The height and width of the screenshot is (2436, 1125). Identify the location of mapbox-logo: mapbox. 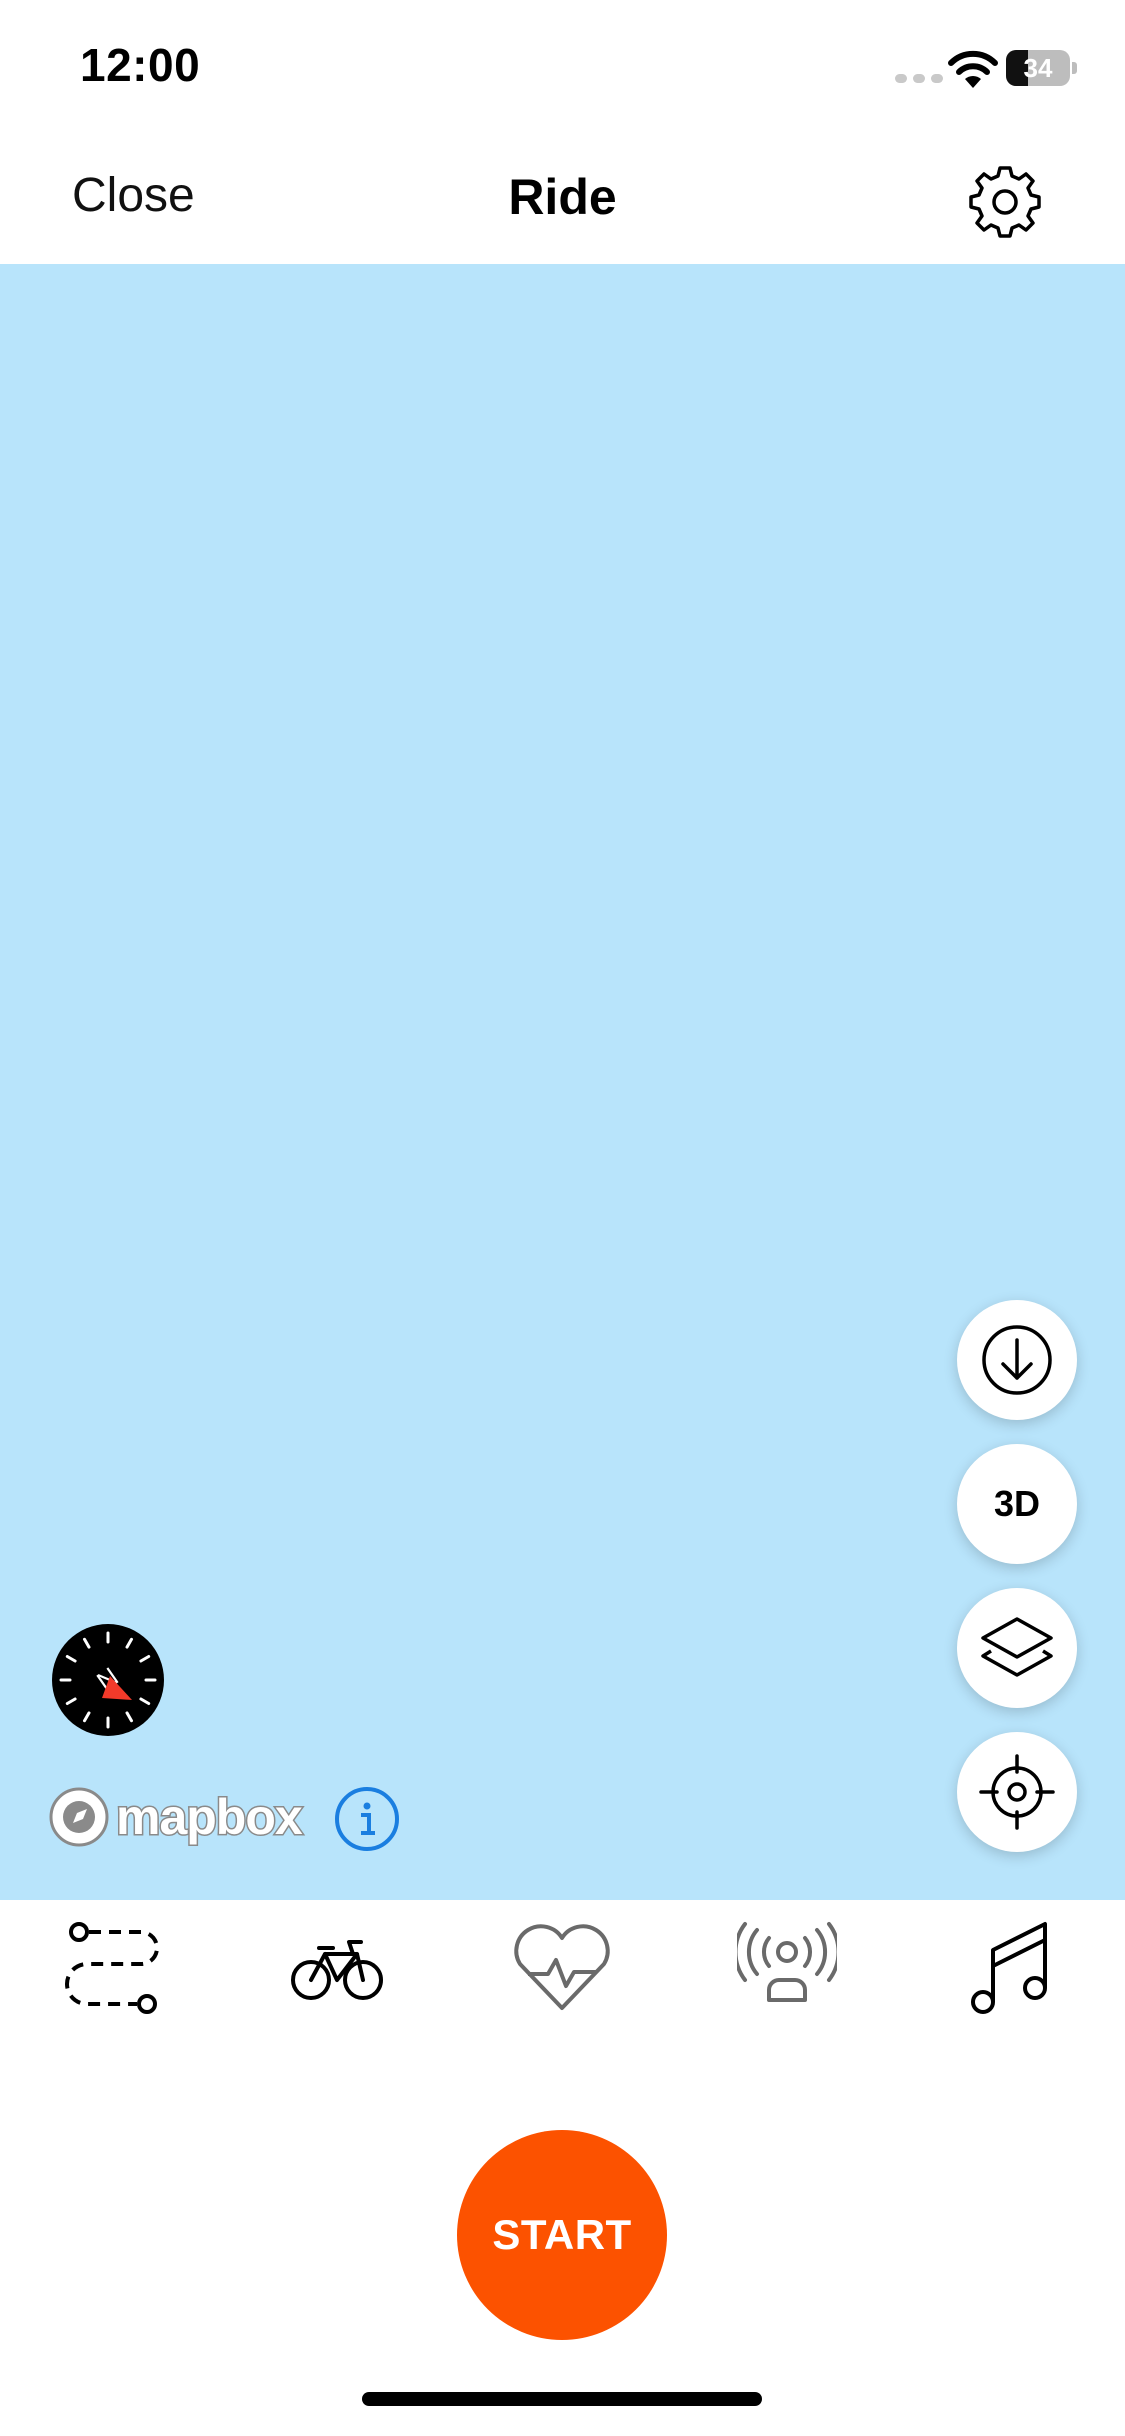
(176, 1817).